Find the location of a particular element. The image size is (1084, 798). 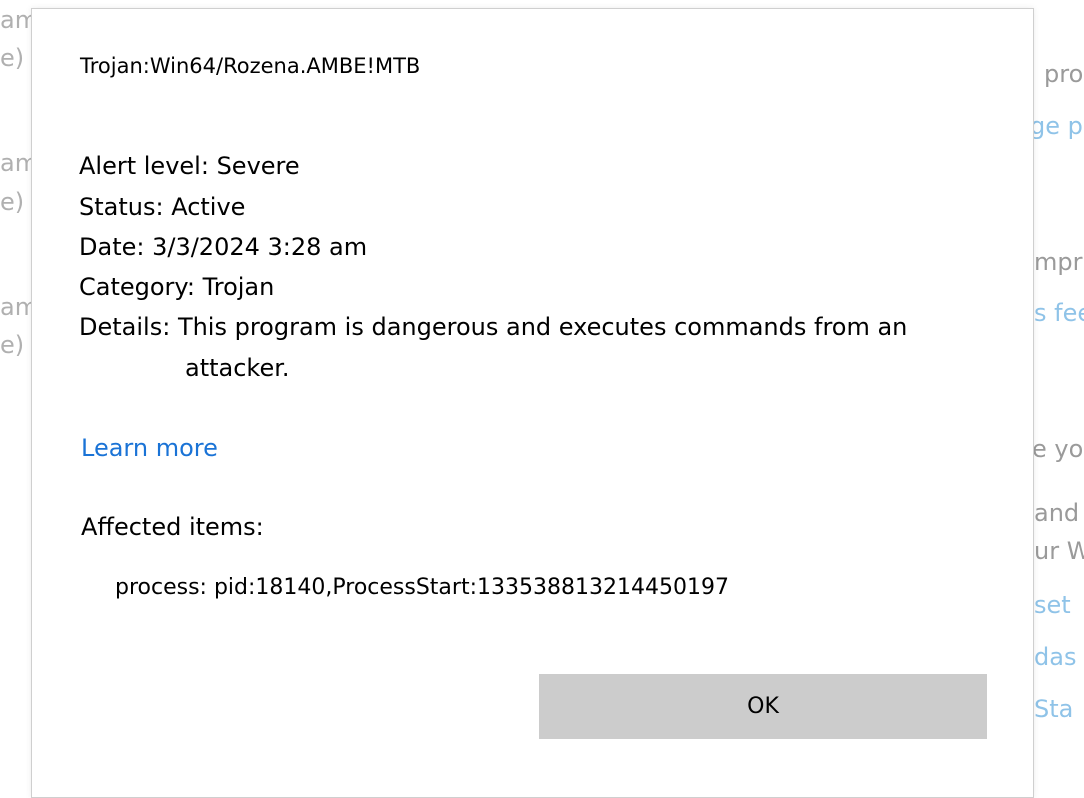

bg-fragment: and is located at coordinates (1057, 513).